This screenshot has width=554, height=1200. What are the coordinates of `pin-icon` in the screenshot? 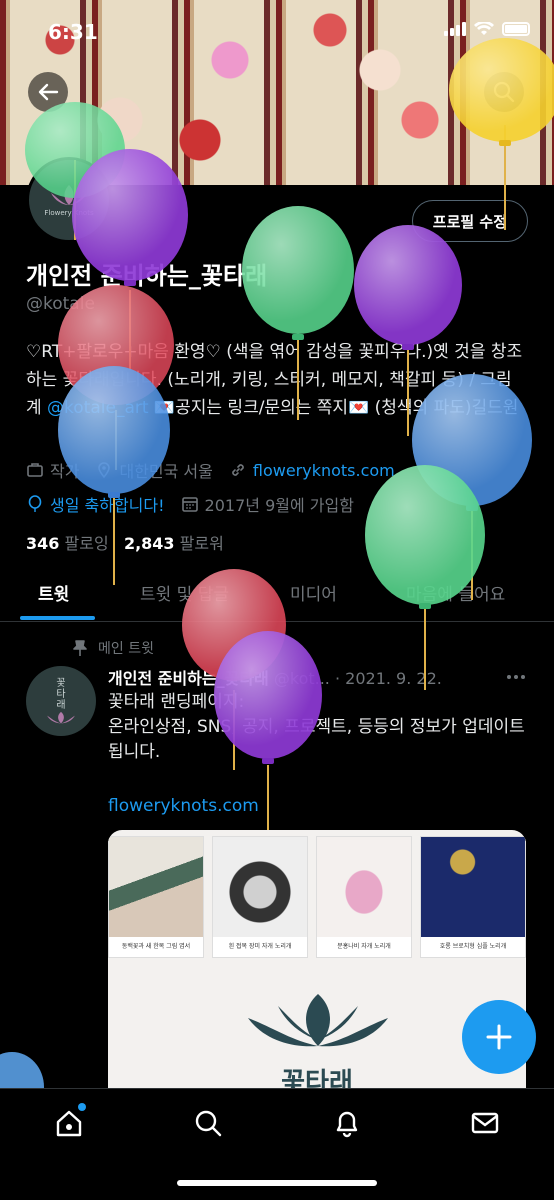 It's located at (80, 648).